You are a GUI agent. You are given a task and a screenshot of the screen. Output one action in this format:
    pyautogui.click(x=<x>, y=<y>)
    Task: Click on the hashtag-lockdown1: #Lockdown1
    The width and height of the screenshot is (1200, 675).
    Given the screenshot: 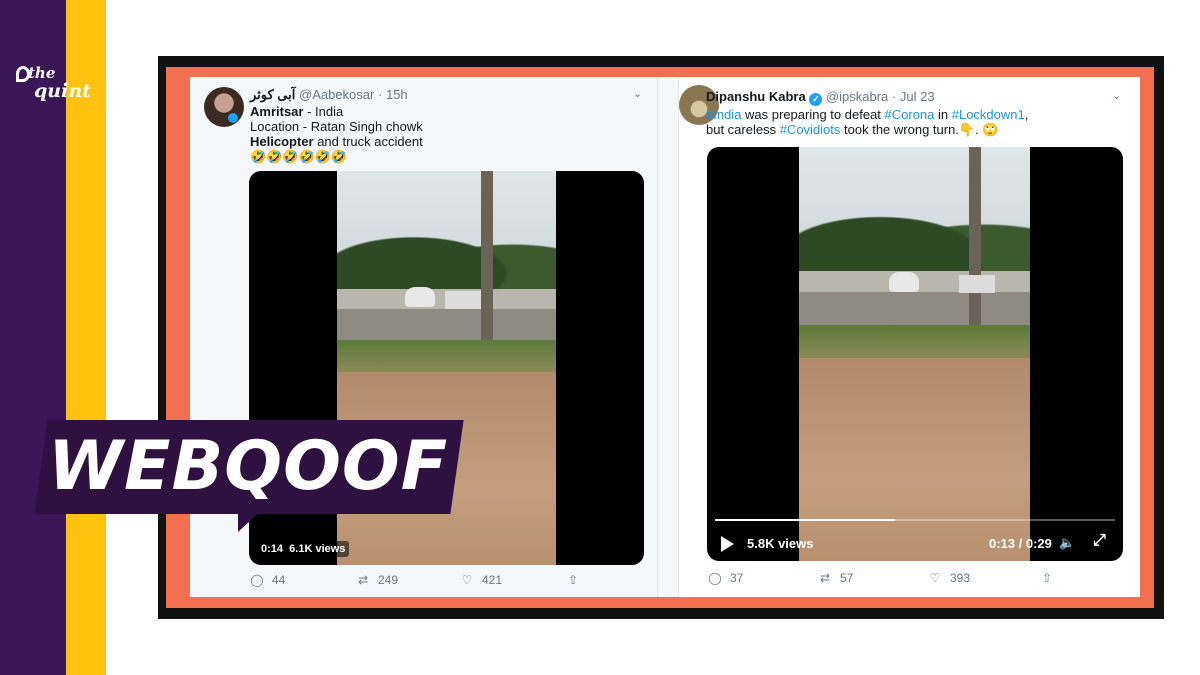 What is the action you would take?
    pyautogui.click(x=988, y=114)
    